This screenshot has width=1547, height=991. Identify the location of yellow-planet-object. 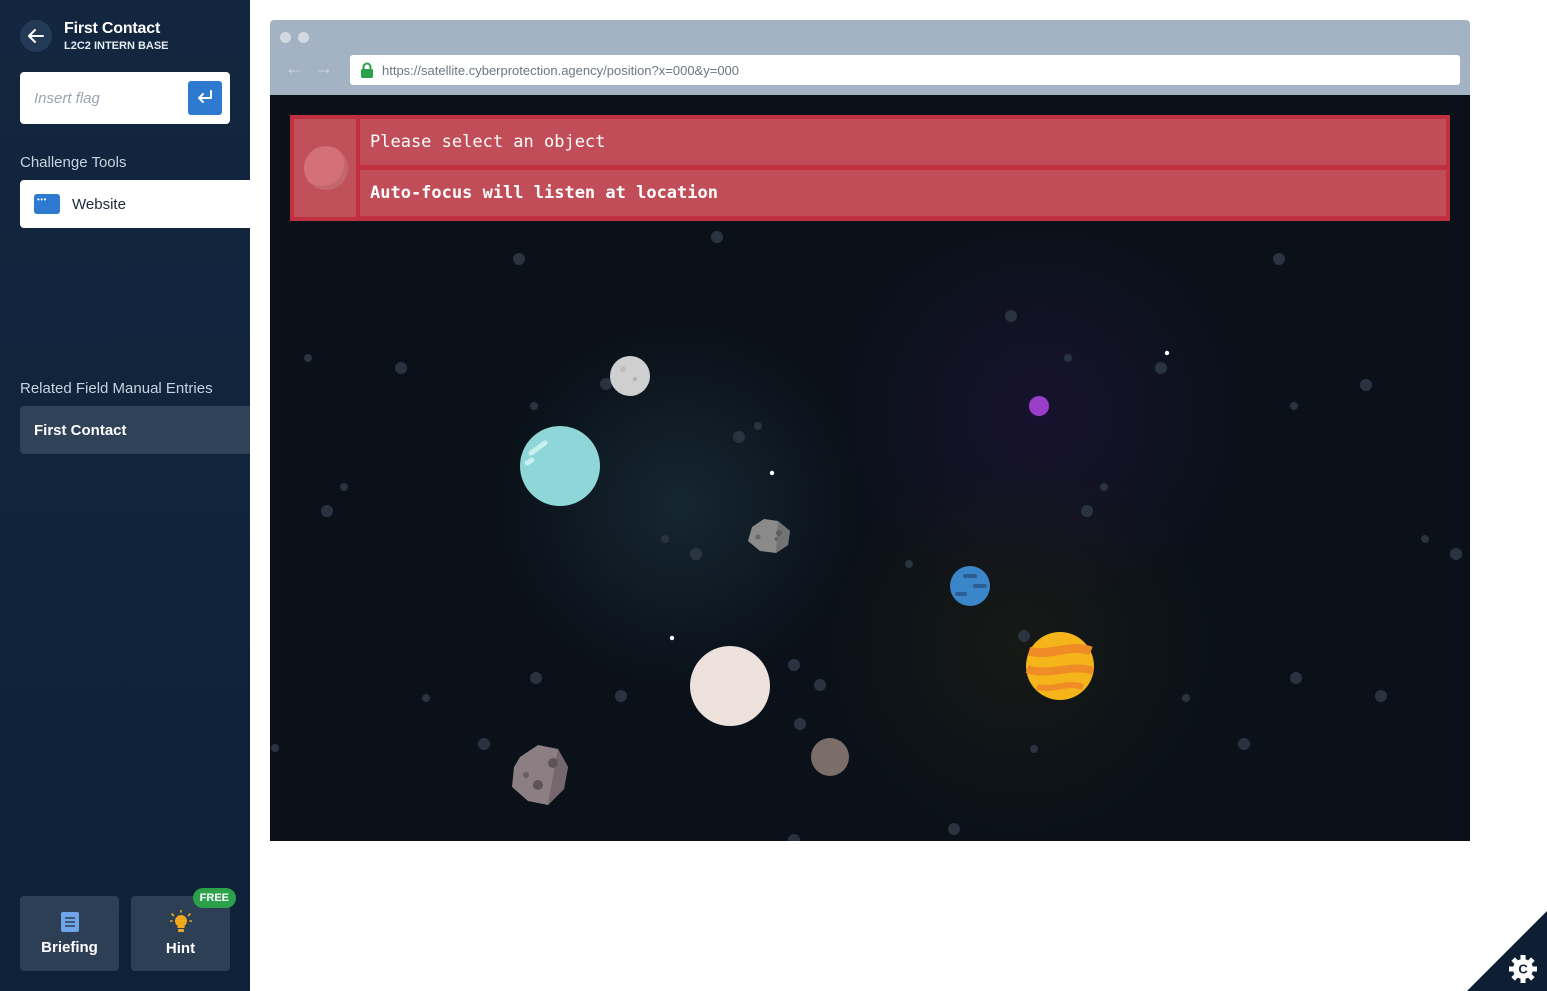
(1060, 666).